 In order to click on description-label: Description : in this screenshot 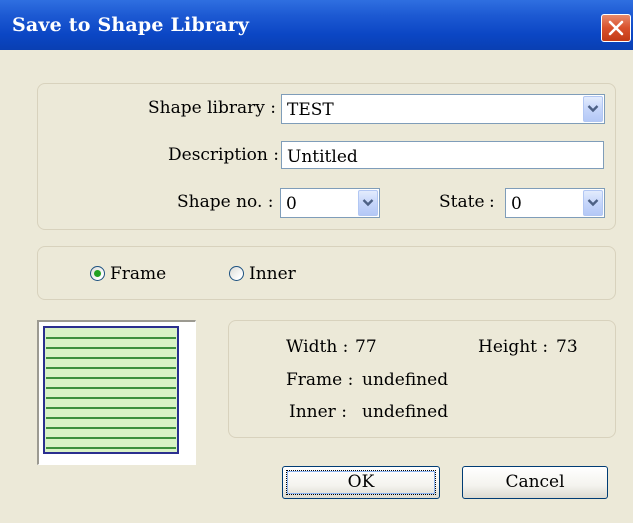, I will do `click(223, 155)`.